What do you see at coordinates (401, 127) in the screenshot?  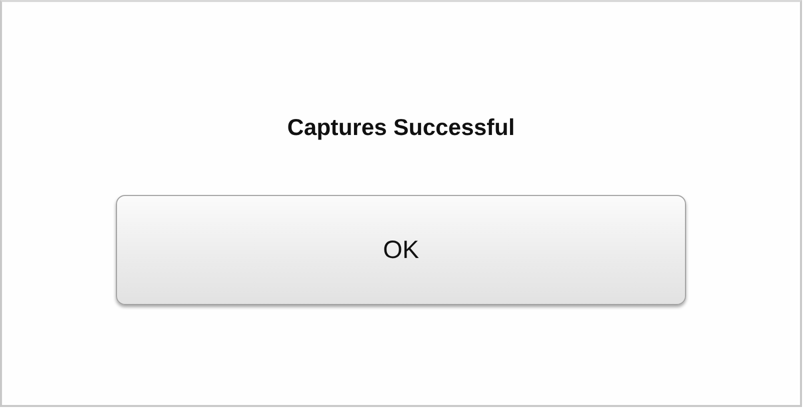 I see `dialog-message: Captures Successful` at bounding box center [401, 127].